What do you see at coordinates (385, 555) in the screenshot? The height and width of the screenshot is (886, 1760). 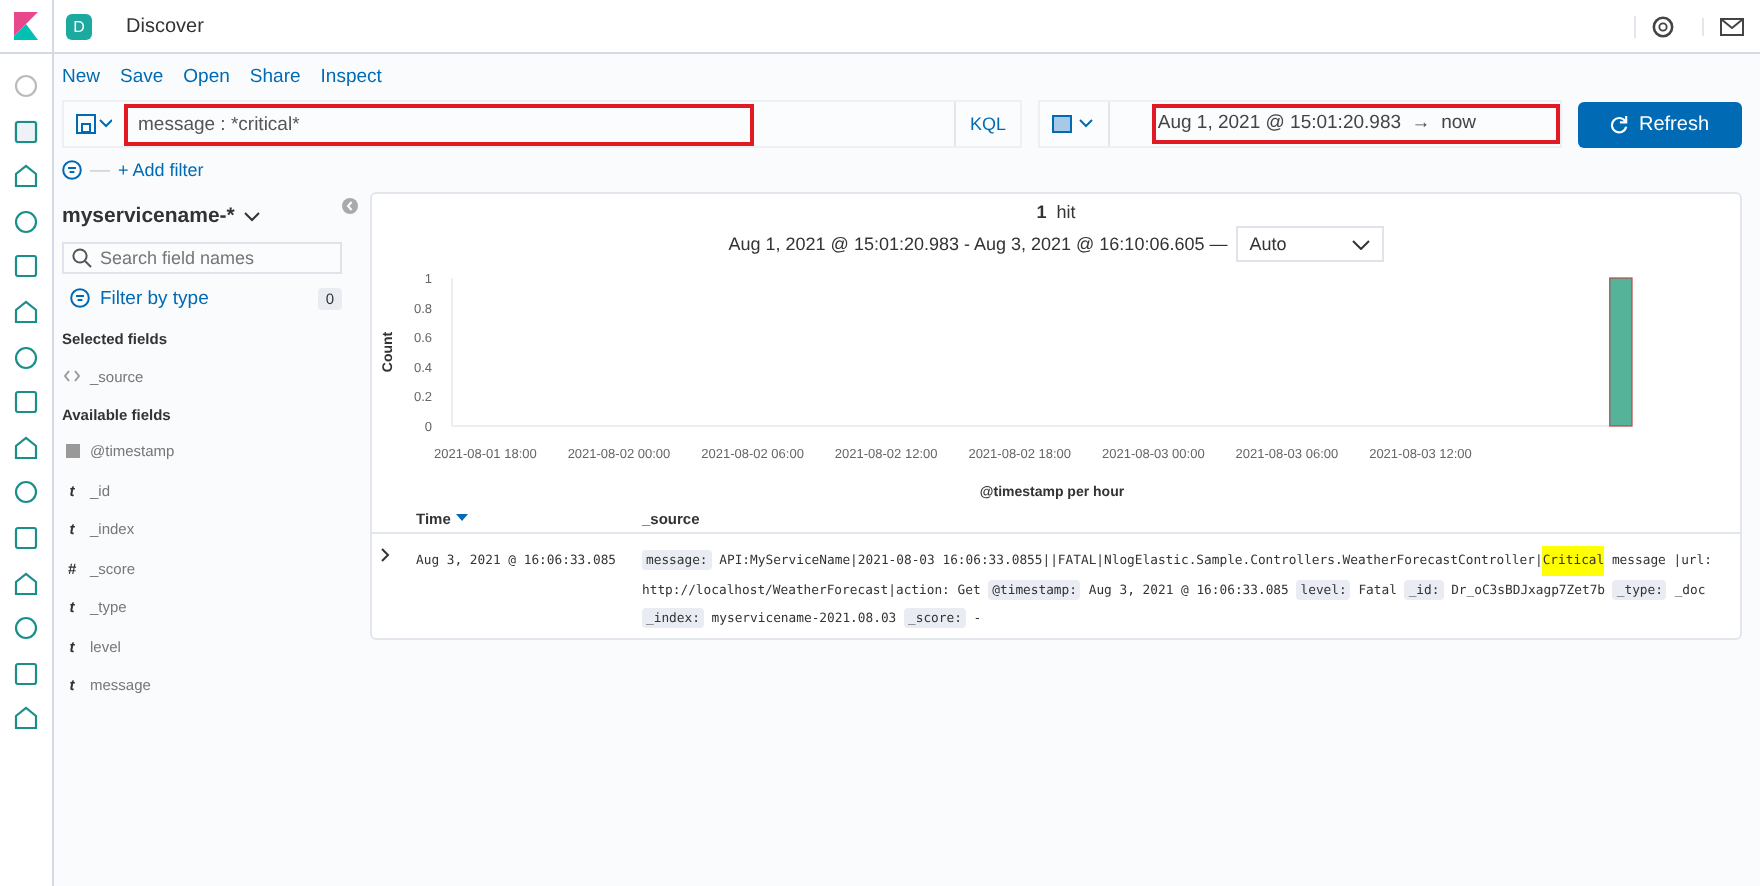 I see `expand-icon` at bounding box center [385, 555].